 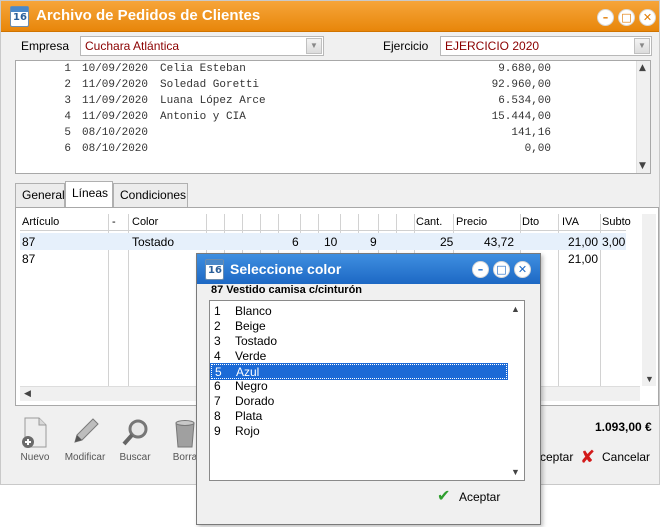 What do you see at coordinates (115, 133) in the screenshot?
I see `order-date: 08/10/2020` at bounding box center [115, 133].